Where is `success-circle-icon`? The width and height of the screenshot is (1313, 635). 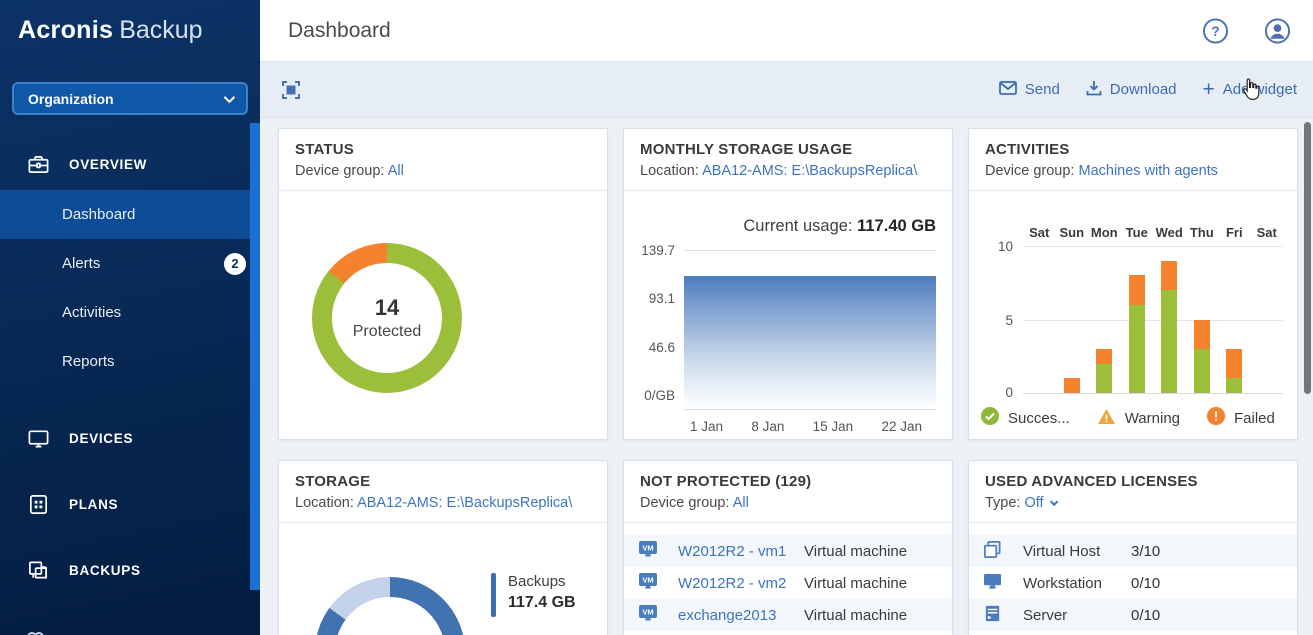
success-circle-icon is located at coordinates (990, 418).